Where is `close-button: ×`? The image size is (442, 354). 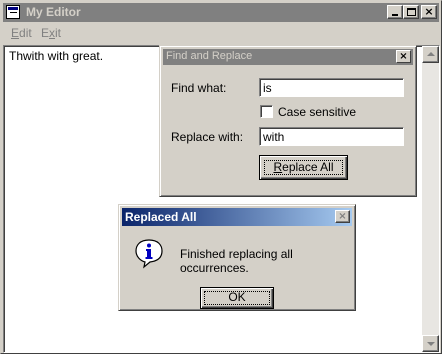 close-button: × is located at coordinates (429, 12).